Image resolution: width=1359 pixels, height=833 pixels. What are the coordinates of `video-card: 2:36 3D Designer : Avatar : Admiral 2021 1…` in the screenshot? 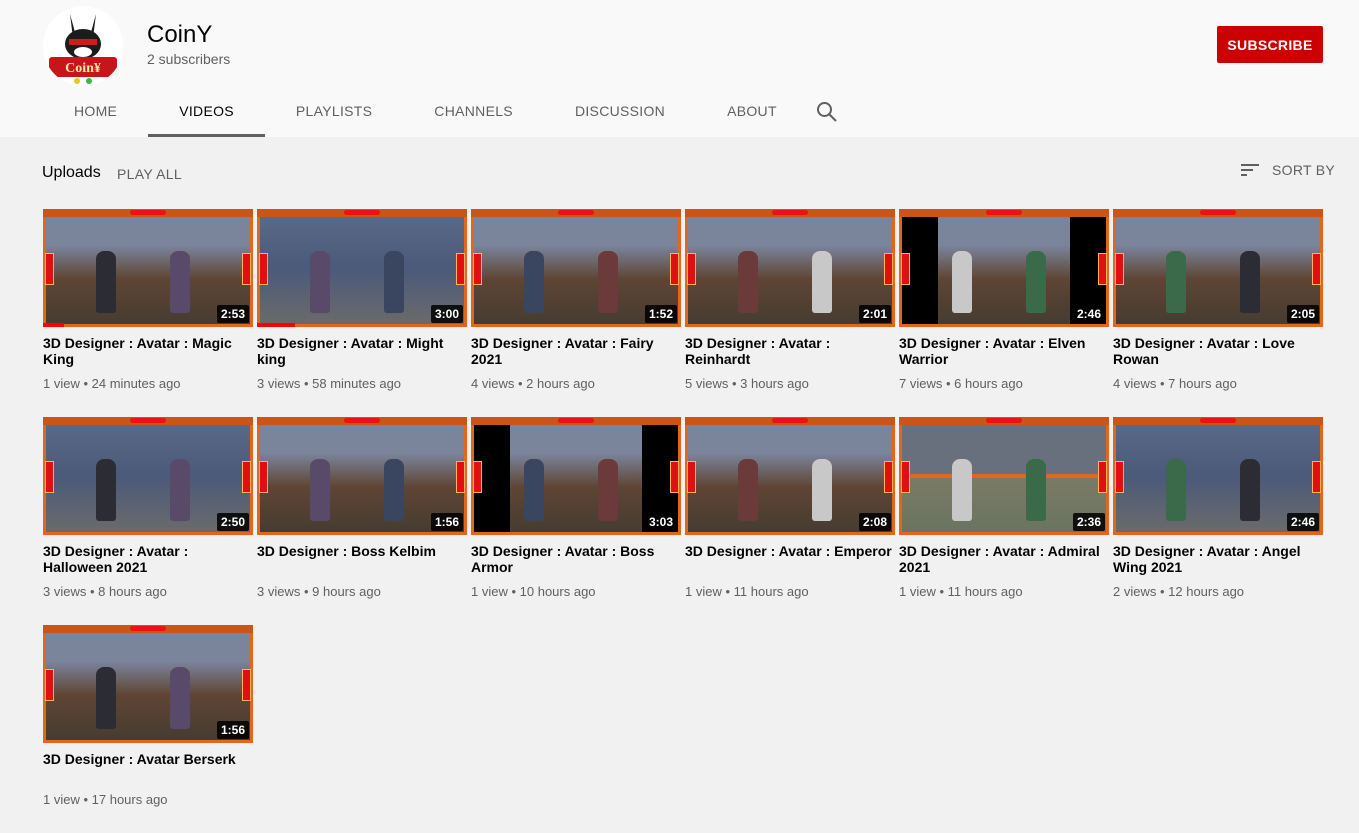 It's located at (1004, 521).